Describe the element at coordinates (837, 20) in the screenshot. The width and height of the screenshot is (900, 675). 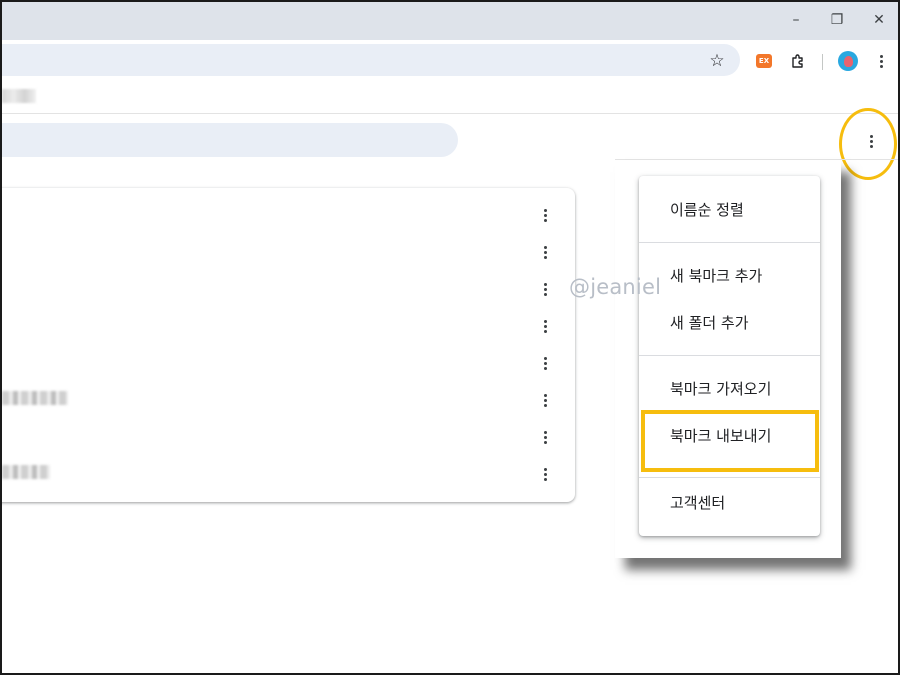
I see `restore-button: ❐` at that location.